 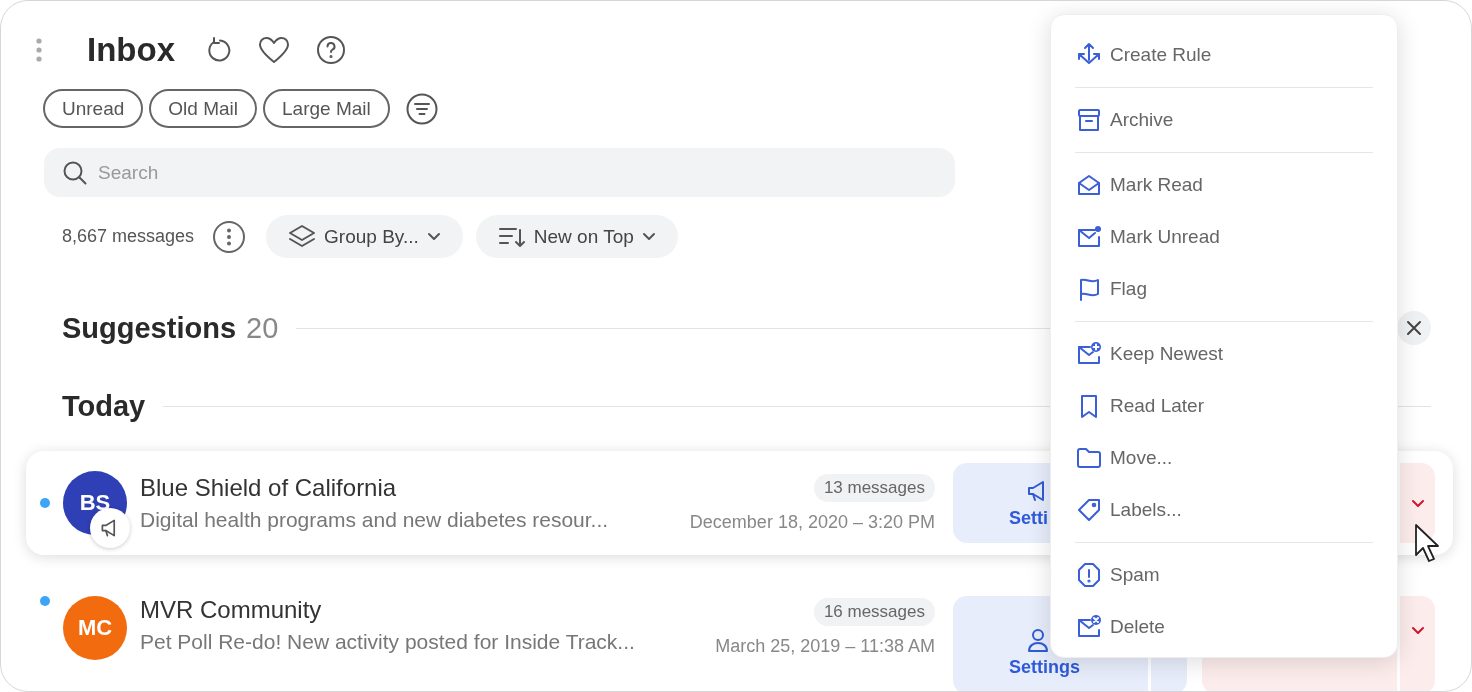 I want to click on section-heading: Suggestions, so click(x=149, y=328).